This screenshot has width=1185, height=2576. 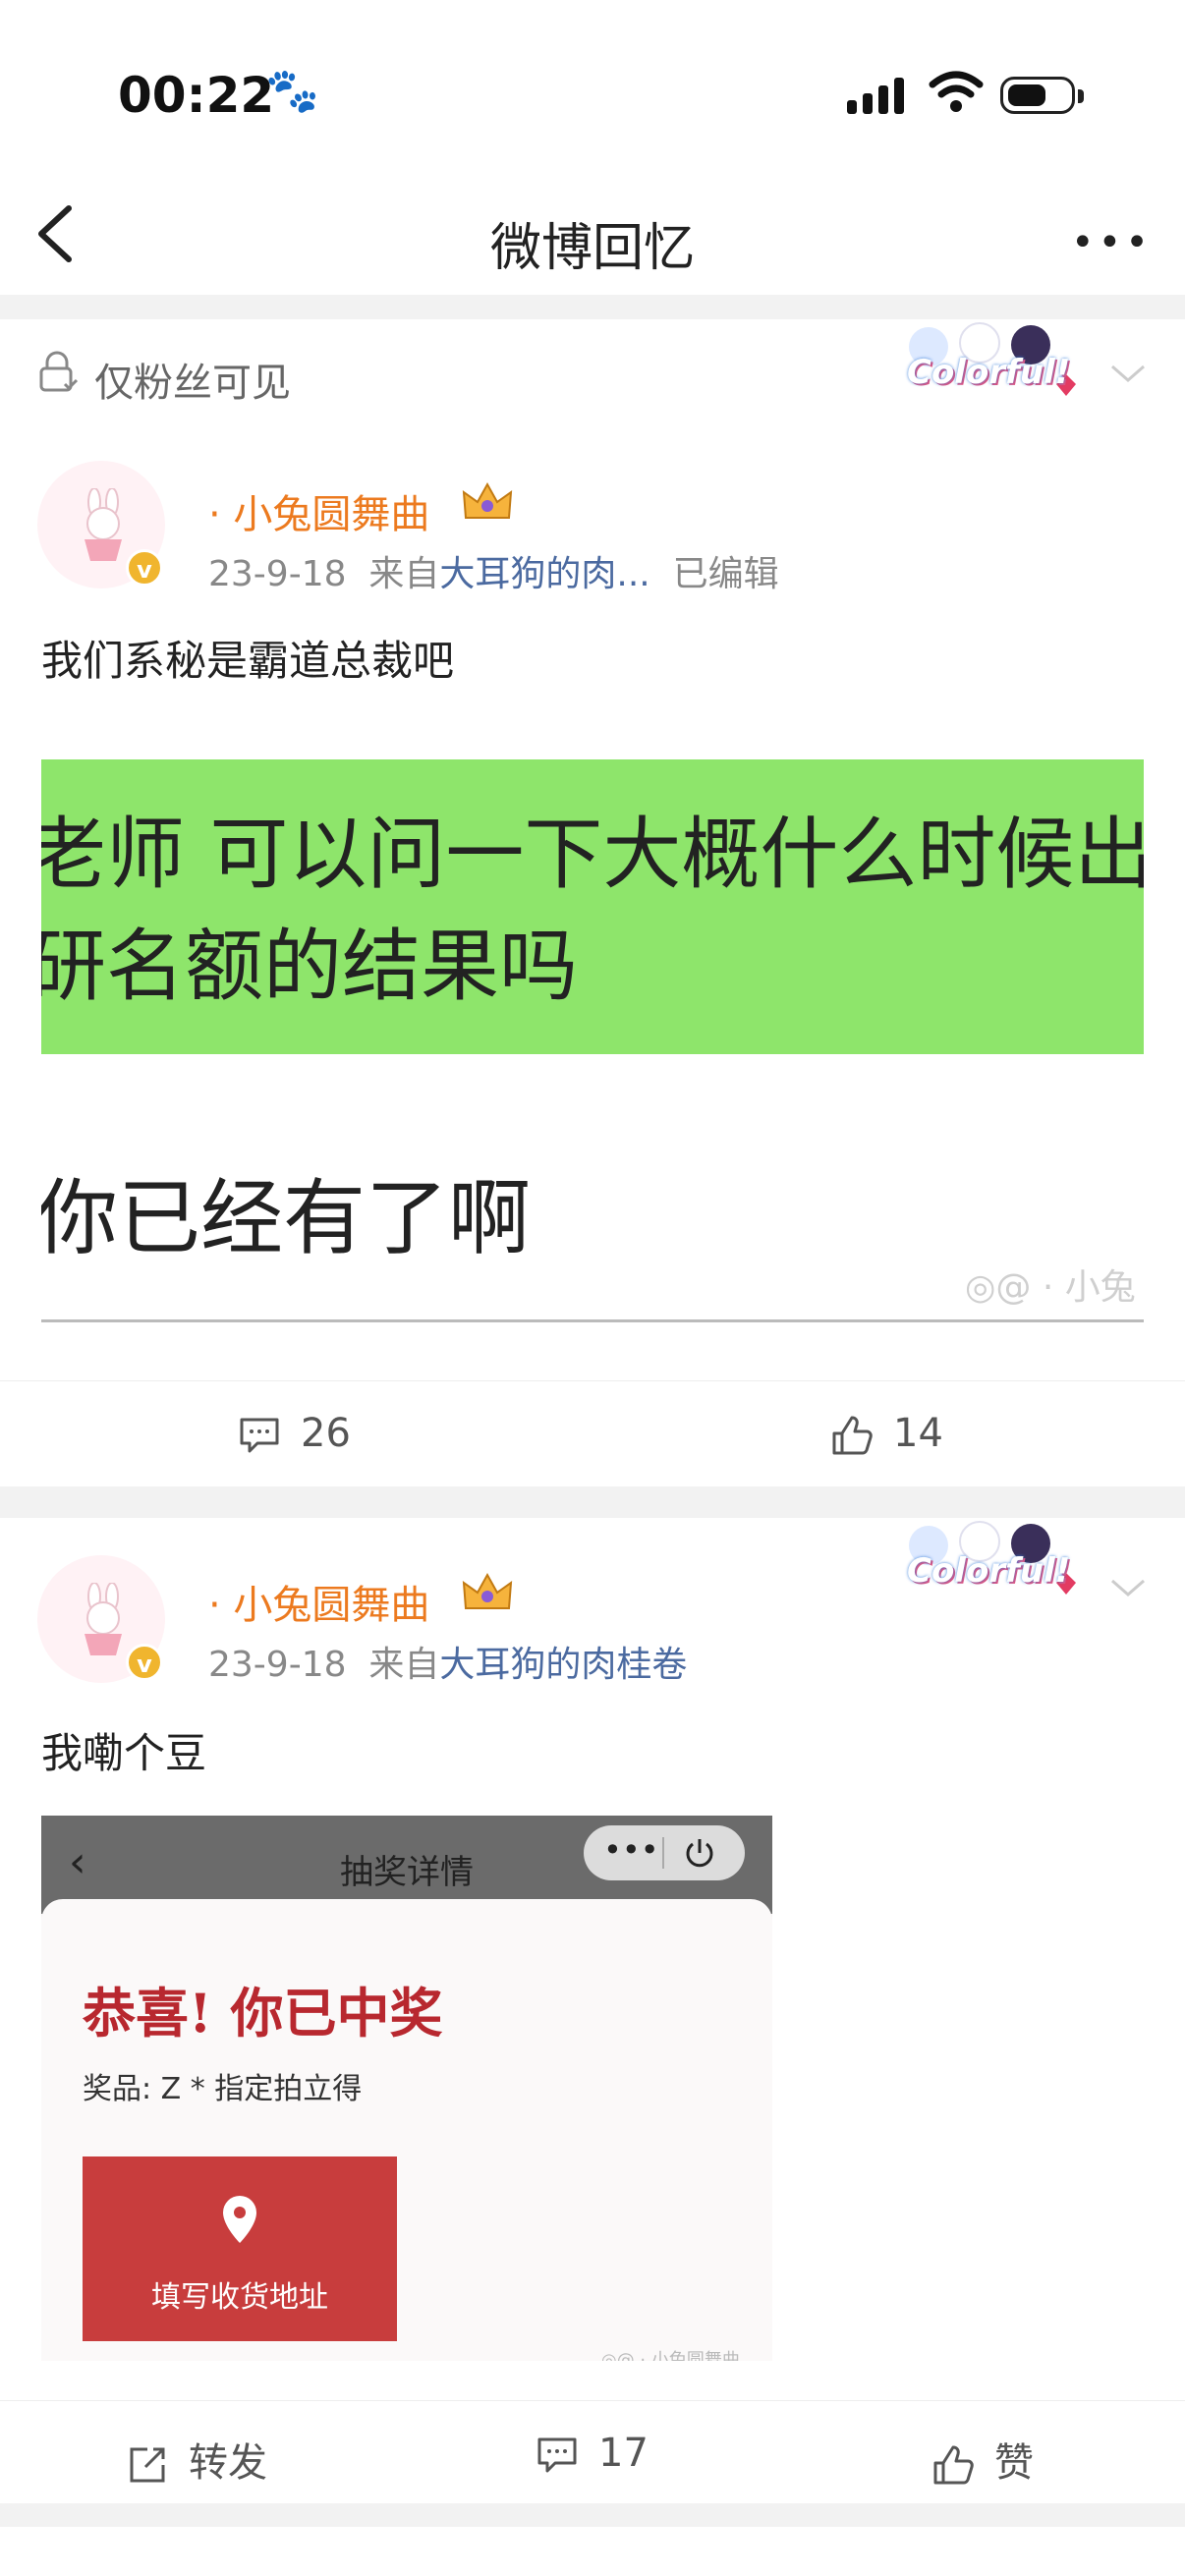 I want to click on like-label: 赞, so click(x=1014, y=2463).